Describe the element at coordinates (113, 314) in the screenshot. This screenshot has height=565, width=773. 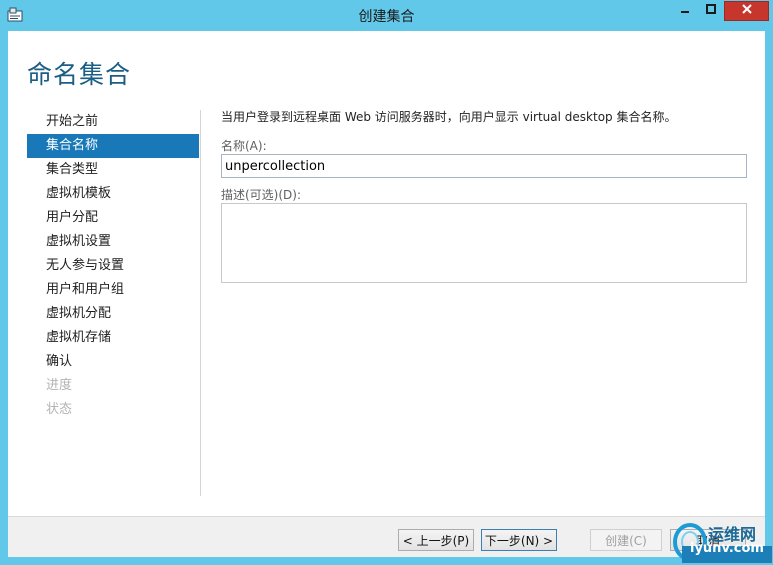
I see `step-vm-allocation: 虚拟机分配` at that location.